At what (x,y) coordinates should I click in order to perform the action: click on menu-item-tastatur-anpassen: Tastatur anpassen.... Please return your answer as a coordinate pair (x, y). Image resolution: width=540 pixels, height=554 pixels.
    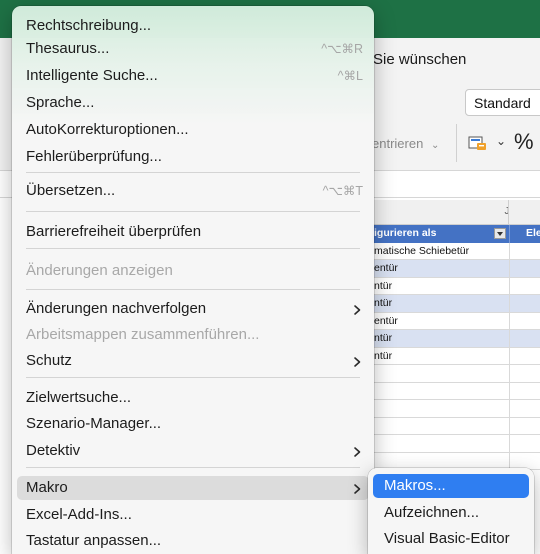
    Looking at the image, I should click on (193, 541).